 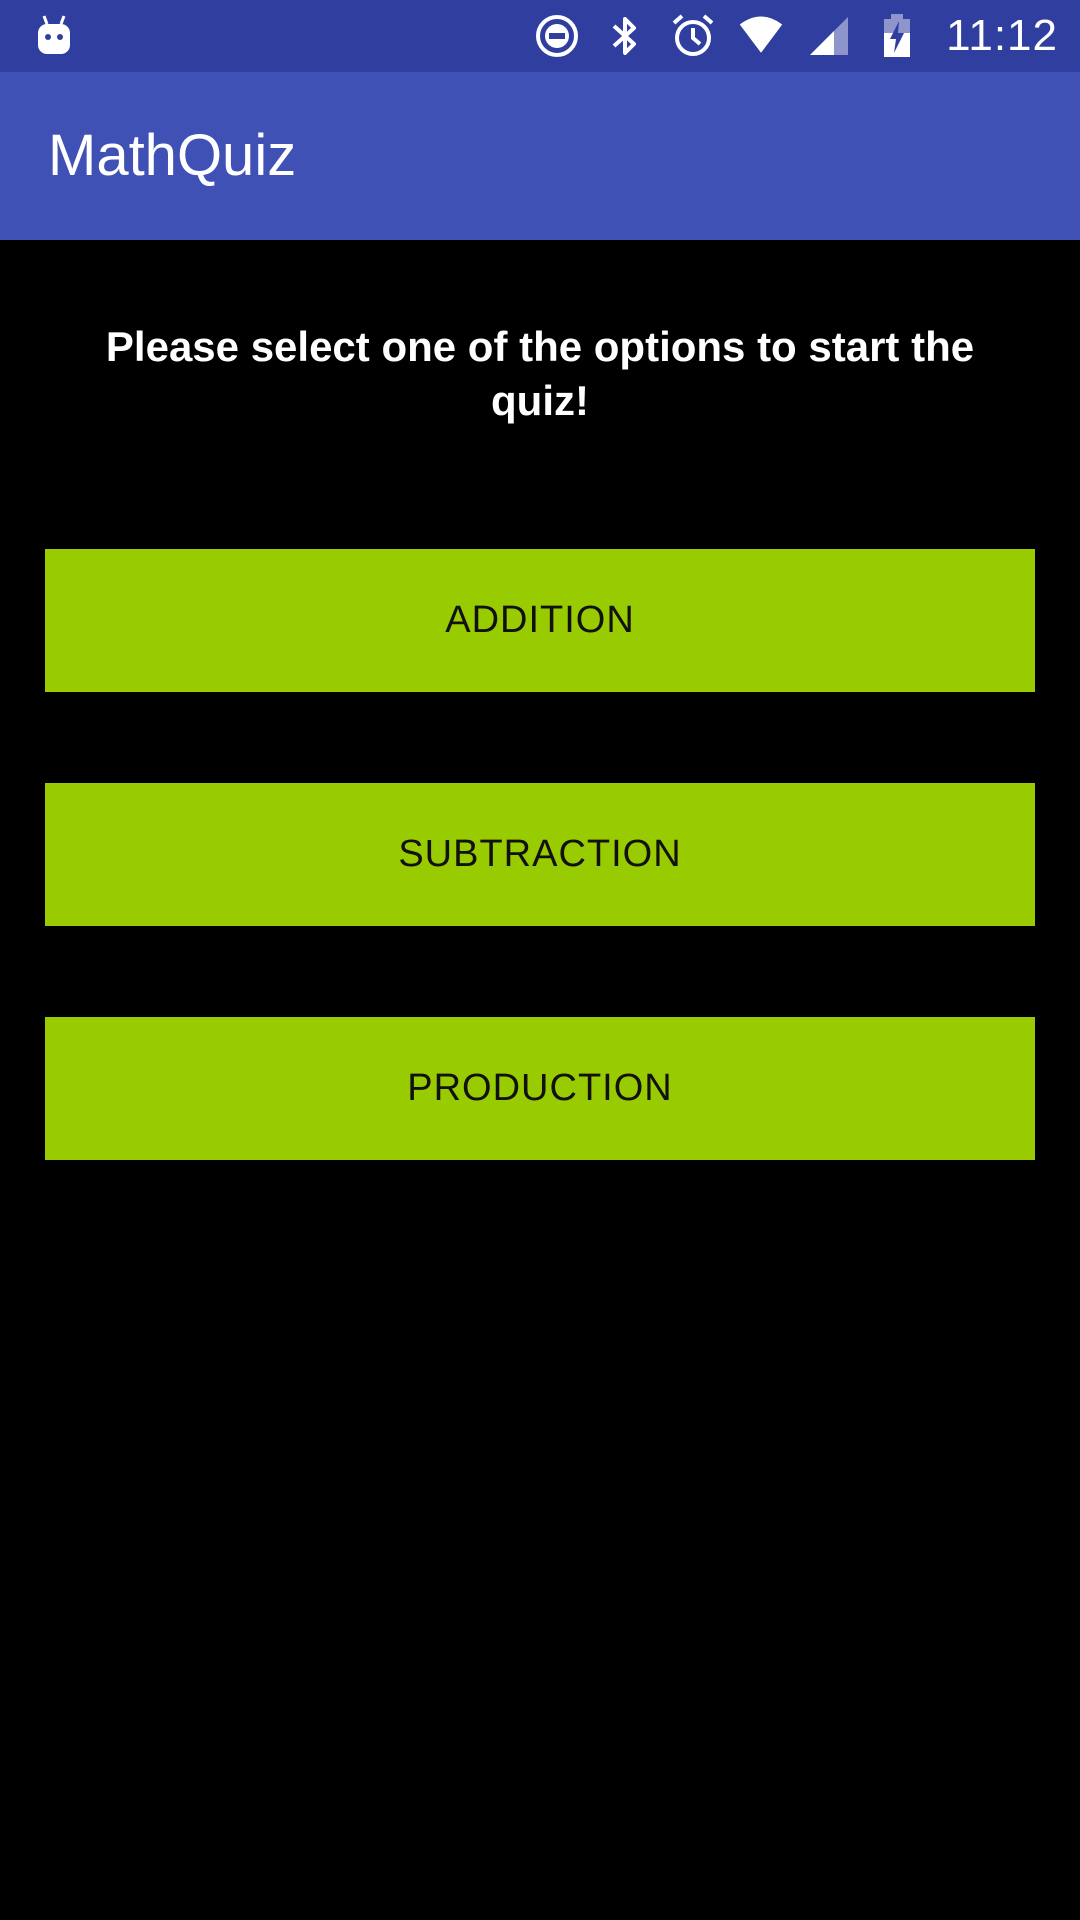 What do you see at coordinates (54, 36) in the screenshot?
I see `android-debug-icon` at bounding box center [54, 36].